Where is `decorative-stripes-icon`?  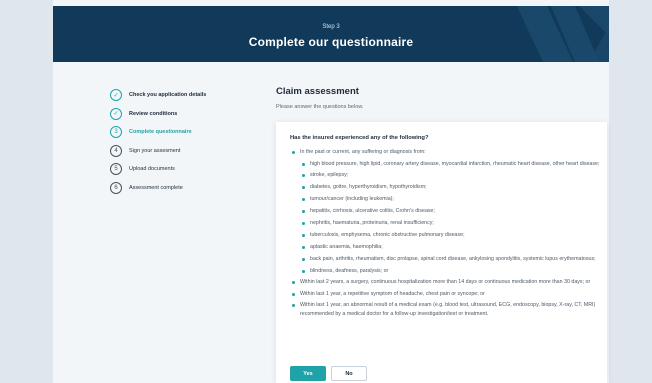
decorative-stripes-icon is located at coordinates (563, 34).